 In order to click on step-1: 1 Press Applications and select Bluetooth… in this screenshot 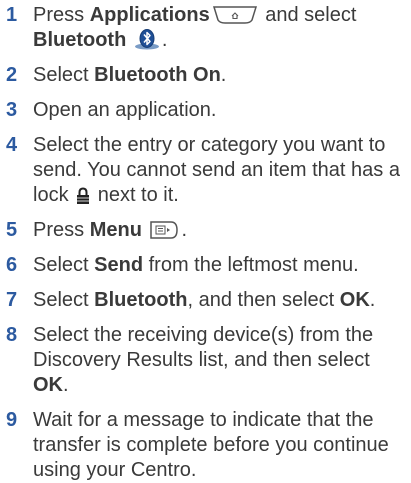, I will do `click(205, 28)`.